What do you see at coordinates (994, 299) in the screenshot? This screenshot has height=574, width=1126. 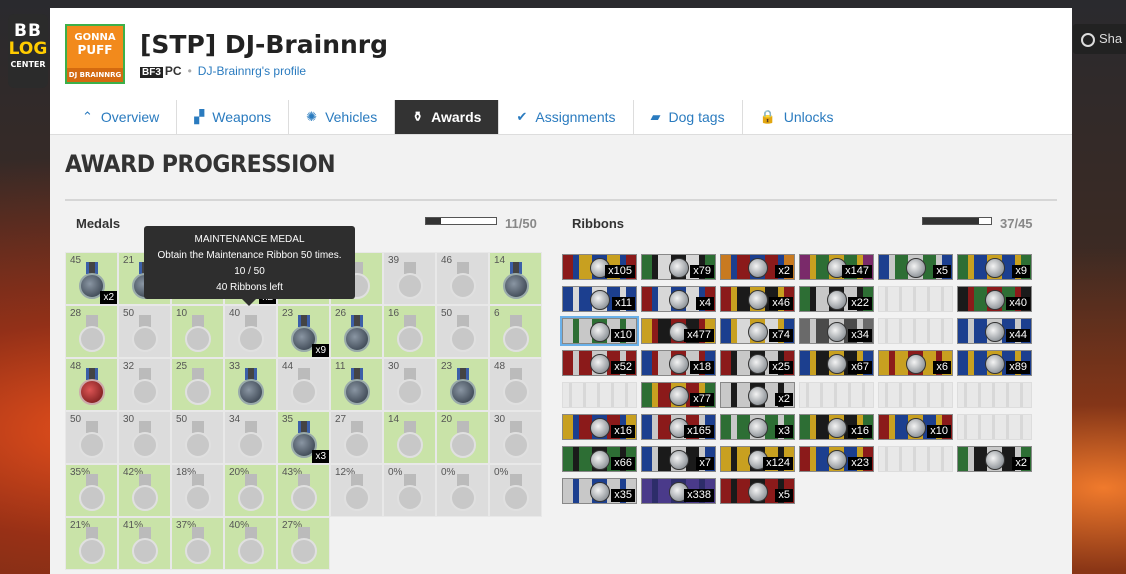 I see `ribbon: x40` at bounding box center [994, 299].